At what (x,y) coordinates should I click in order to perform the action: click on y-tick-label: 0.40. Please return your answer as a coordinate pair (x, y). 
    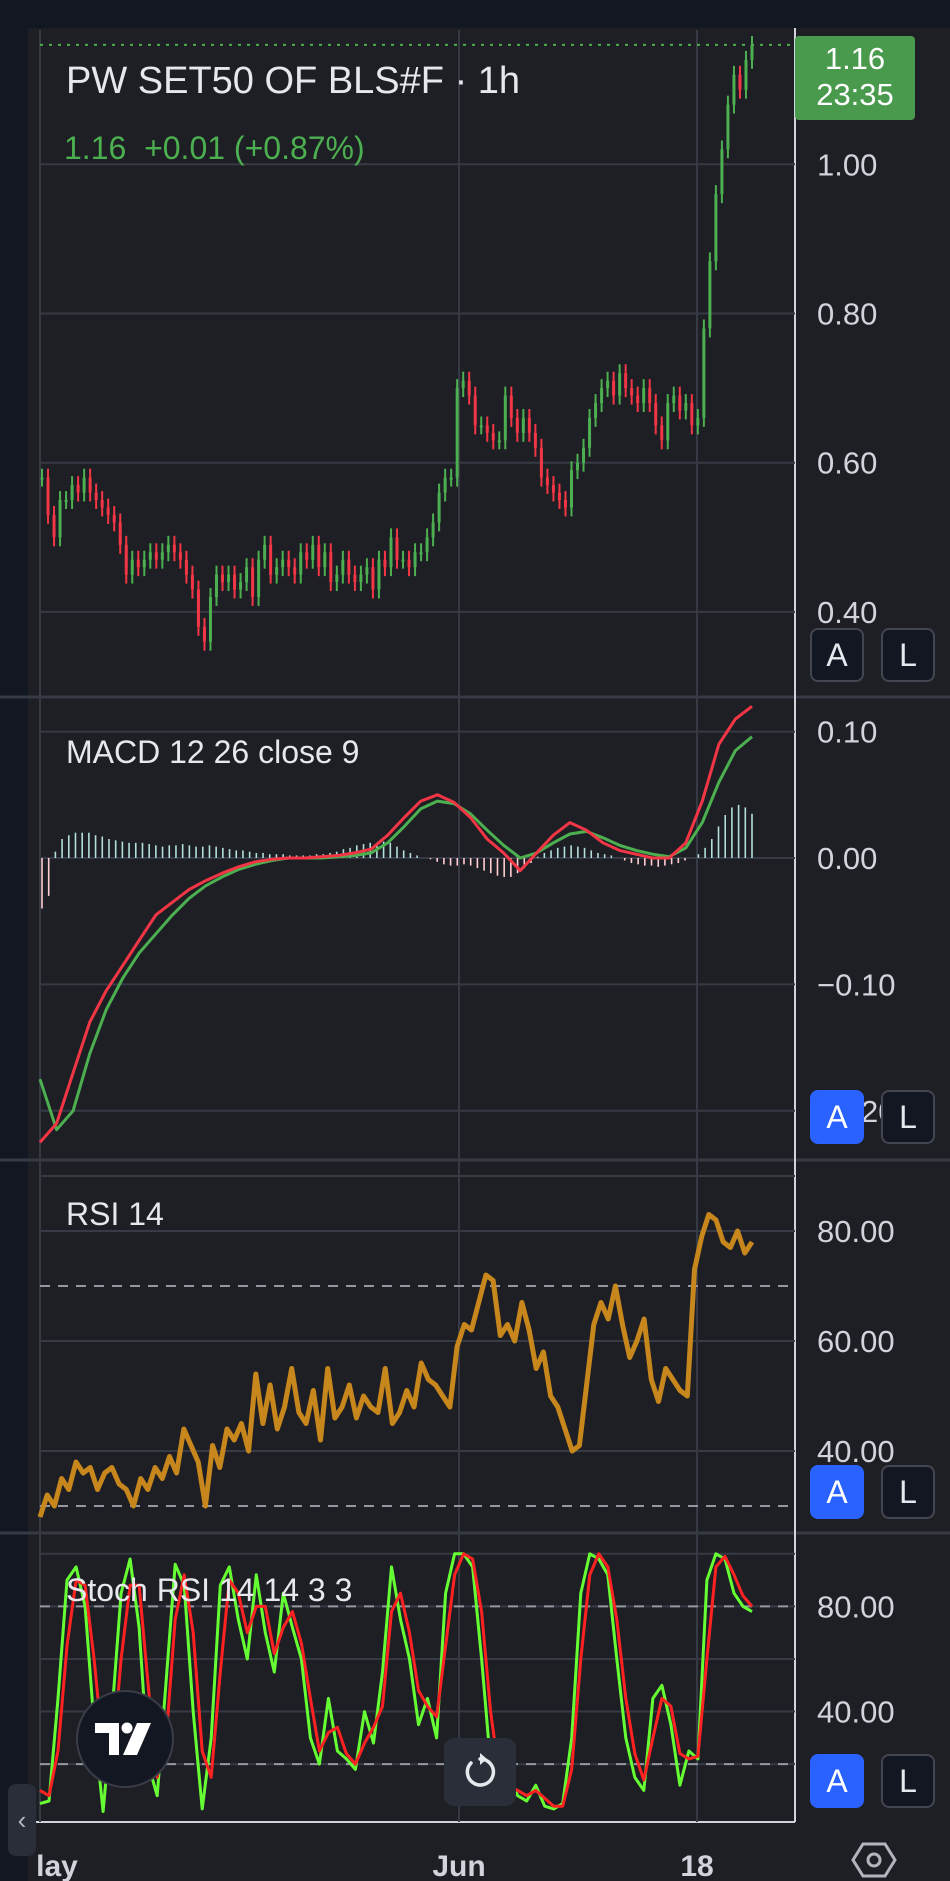
    Looking at the image, I should click on (847, 612).